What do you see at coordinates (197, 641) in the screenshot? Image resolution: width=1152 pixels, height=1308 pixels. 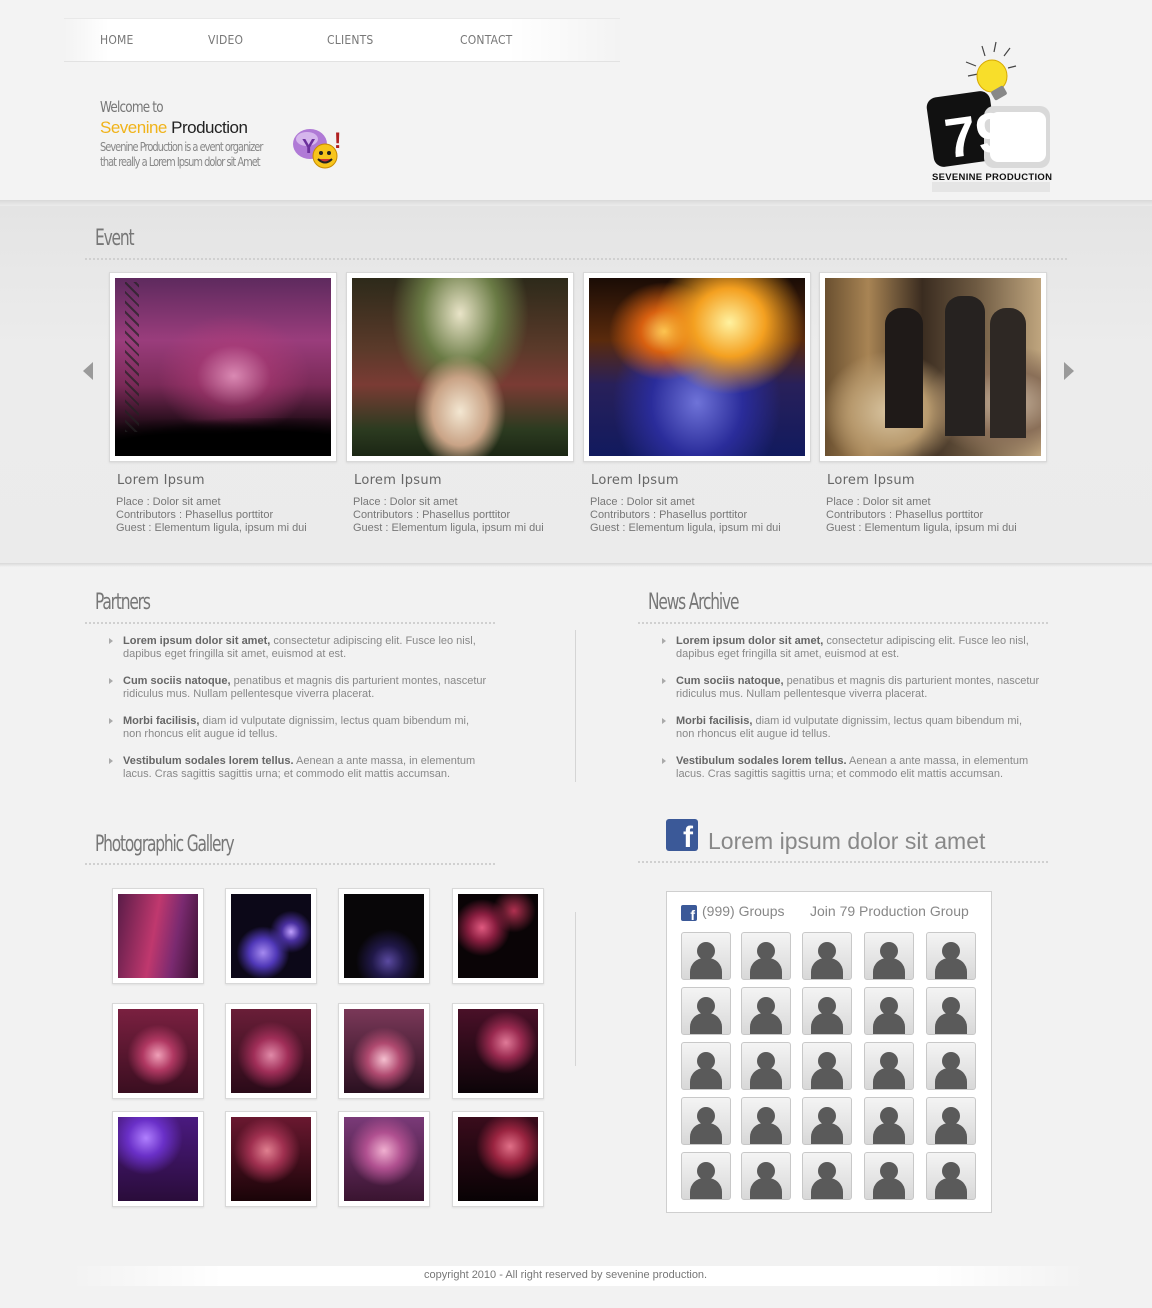 I see `list-item-bold: Lorem ipsum dolor sit amet,` at bounding box center [197, 641].